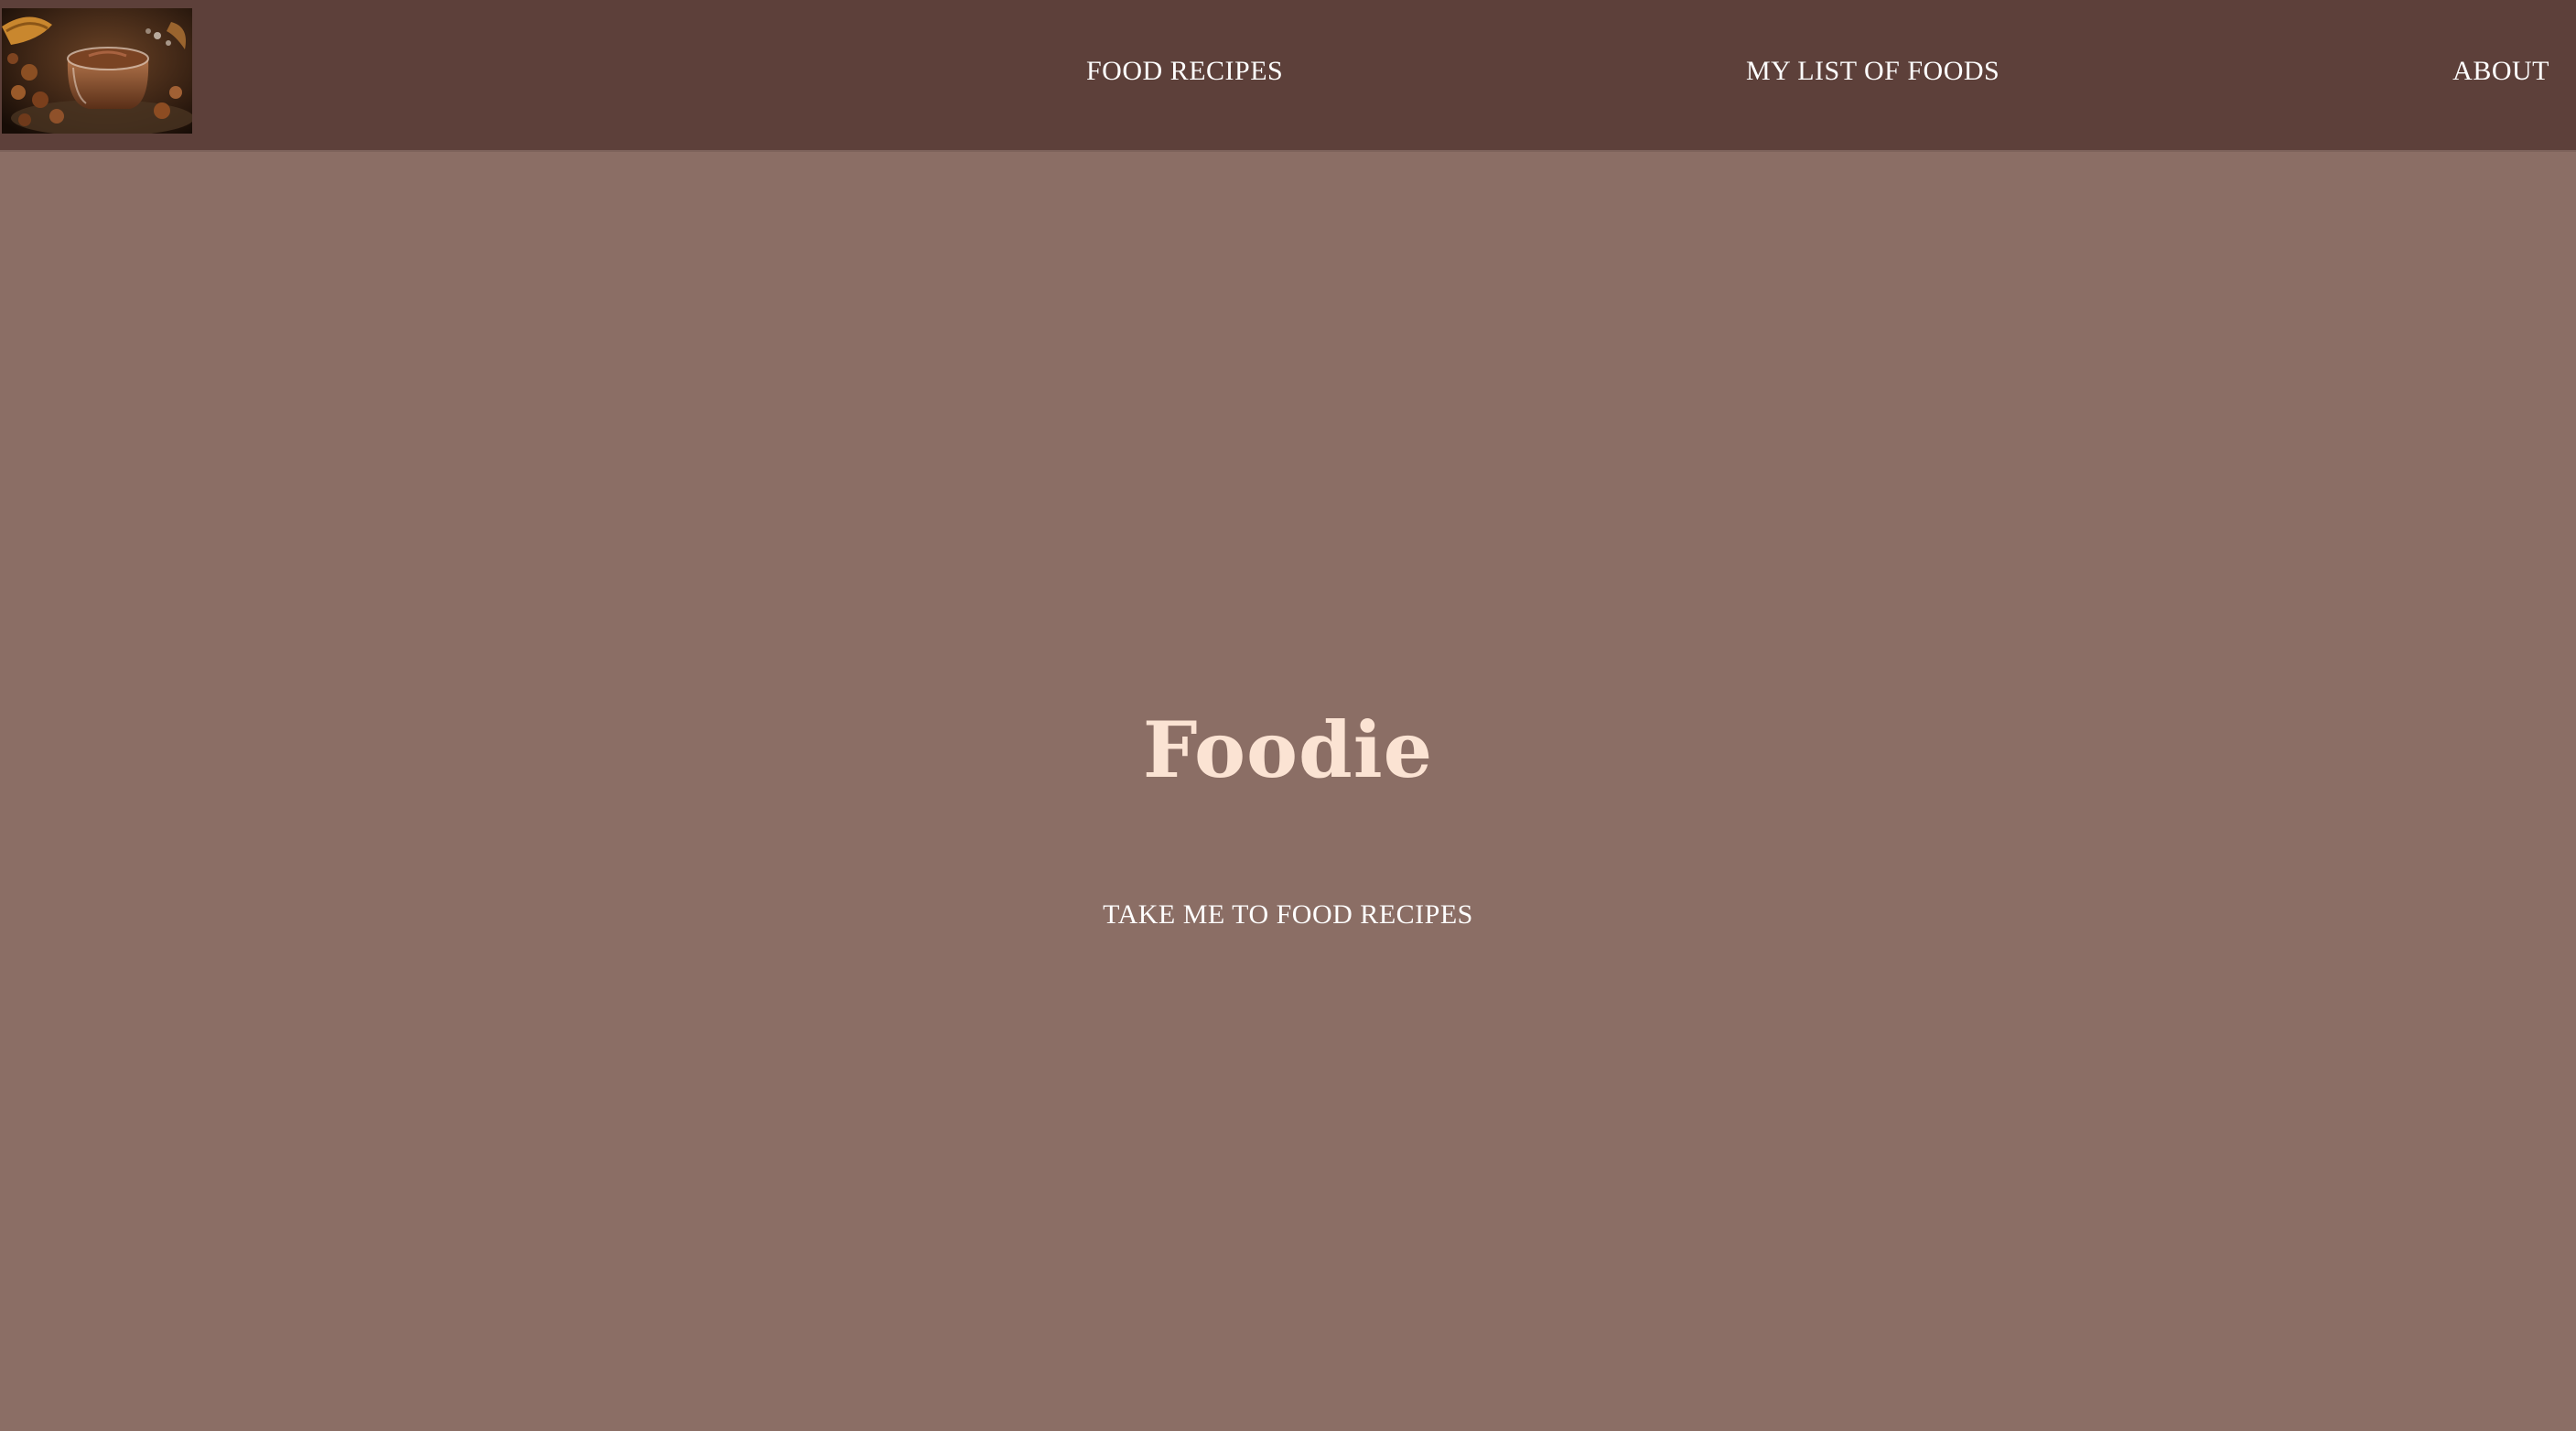  I want to click on nav-link-my-list-of-foods: MY LIST OF FOODS, so click(1872, 71).